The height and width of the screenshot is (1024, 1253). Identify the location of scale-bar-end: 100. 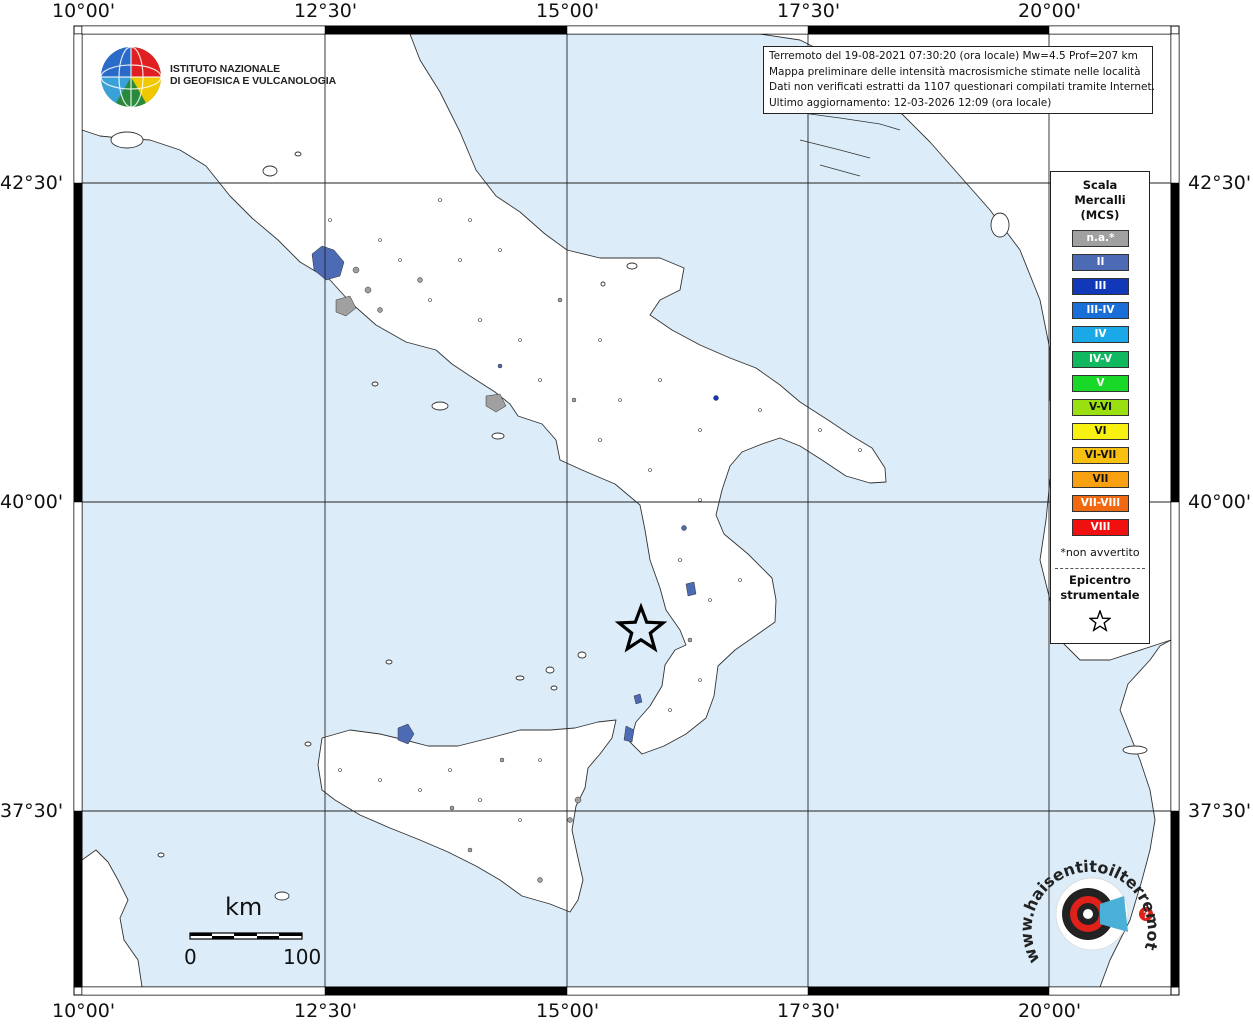
(302, 957).